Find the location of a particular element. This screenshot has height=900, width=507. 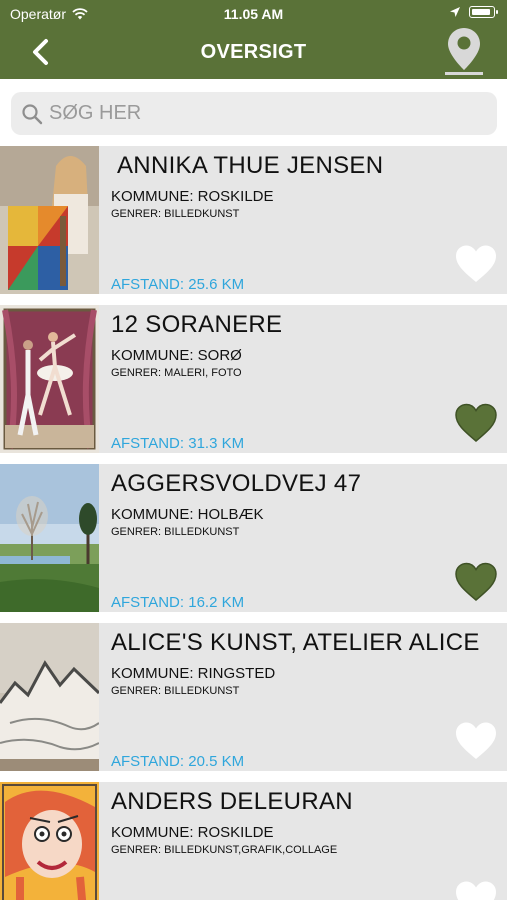

artist-kommune: KOMMUNE: SORØ is located at coordinates (176, 355).